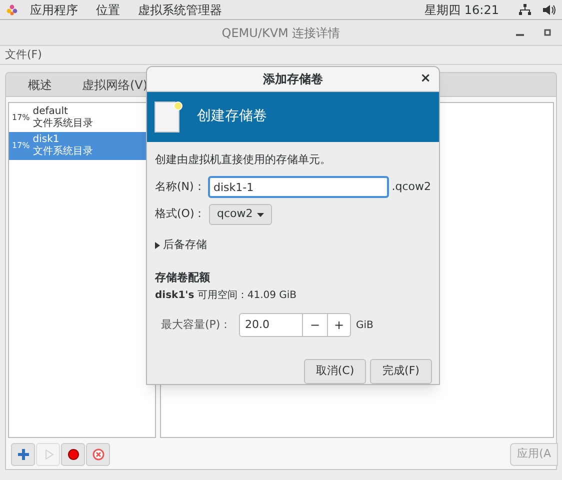 The height and width of the screenshot is (480, 562). Describe the element at coordinates (232, 116) in the screenshot. I see `dialog-heading: 创建存储卷` at that location.